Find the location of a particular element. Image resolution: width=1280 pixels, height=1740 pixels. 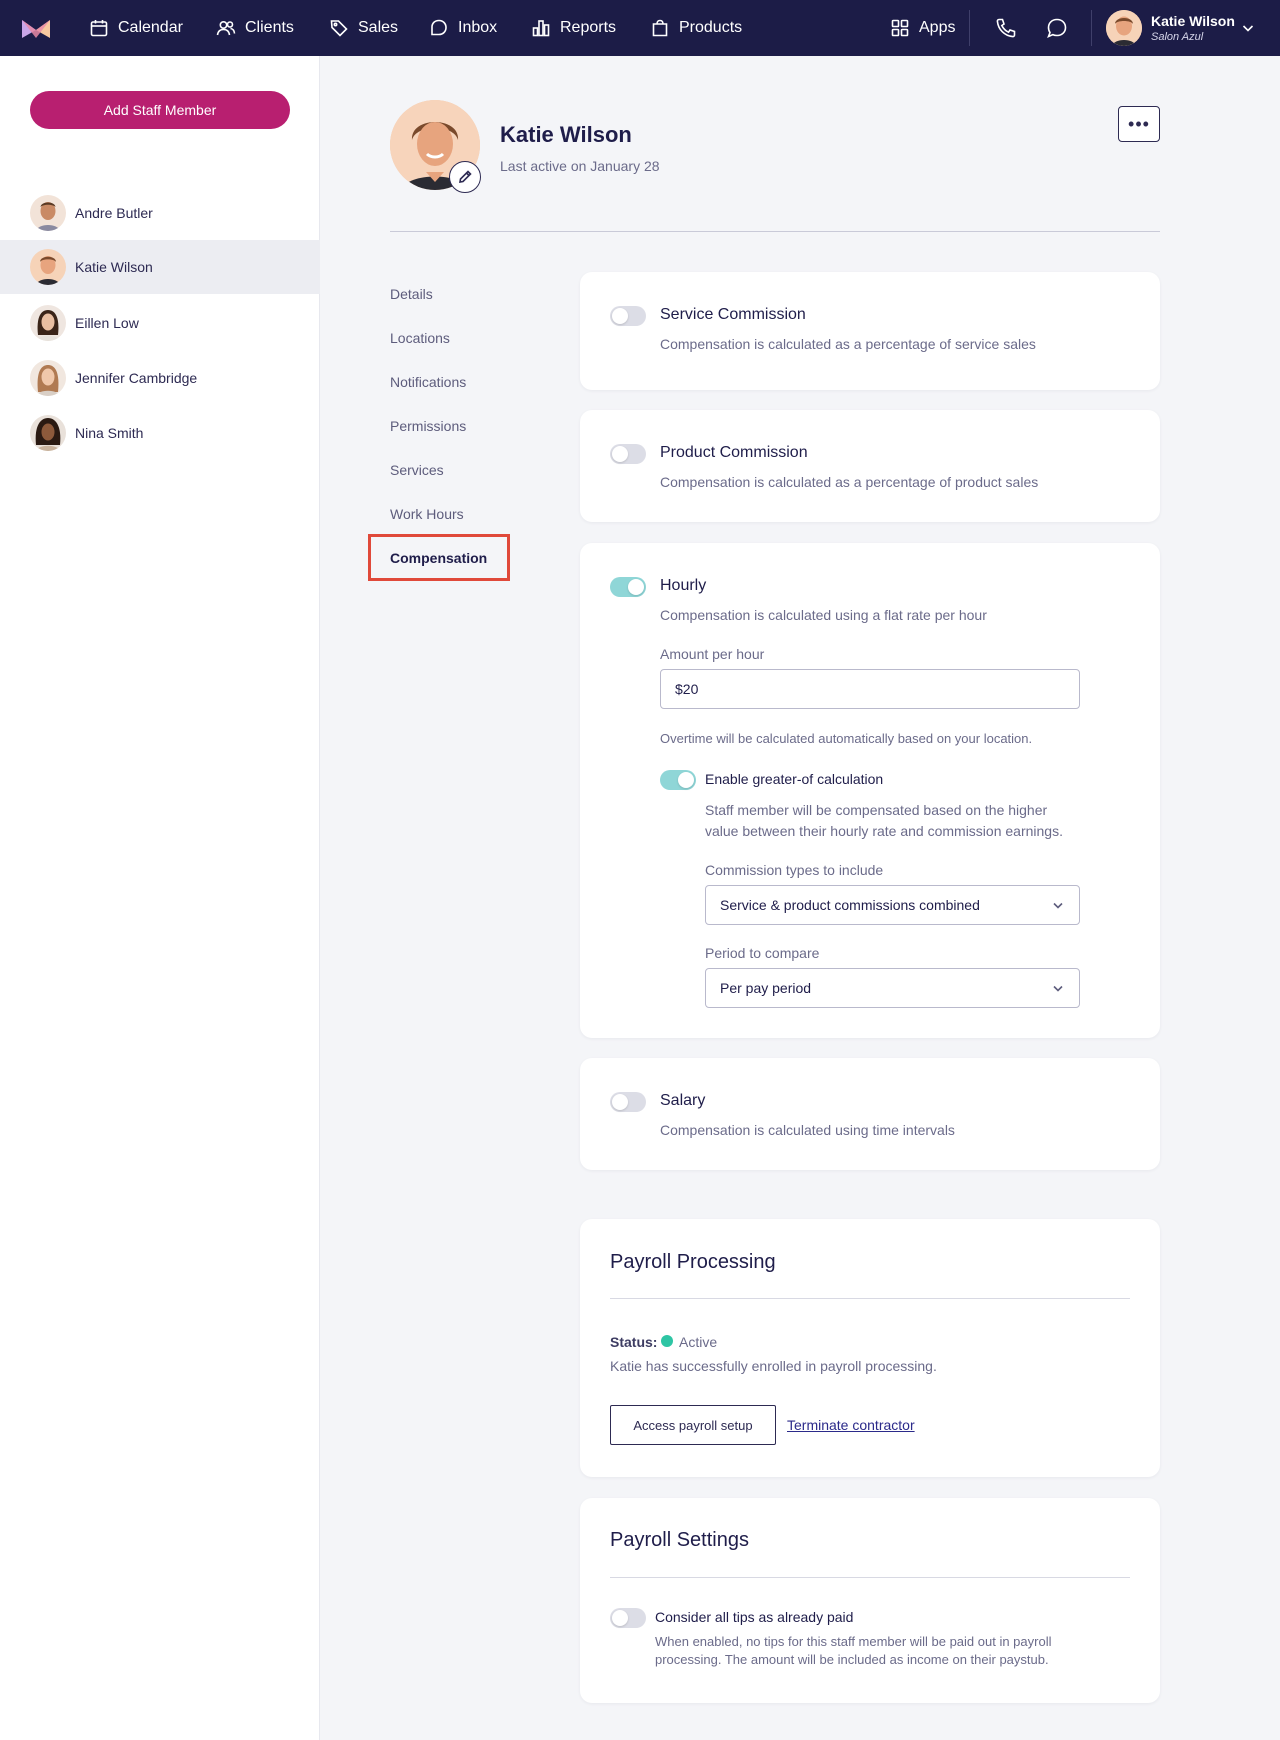

staff-name: Katie Wilson is located at coordinates (114, 267).